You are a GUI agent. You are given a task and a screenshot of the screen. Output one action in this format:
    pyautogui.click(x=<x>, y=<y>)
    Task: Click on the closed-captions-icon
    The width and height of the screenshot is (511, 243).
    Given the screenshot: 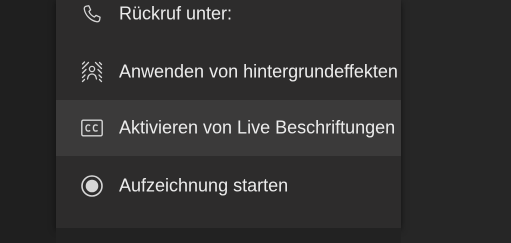 What is the action you would take?
    pyautogui.click(x=92, y=128)
    